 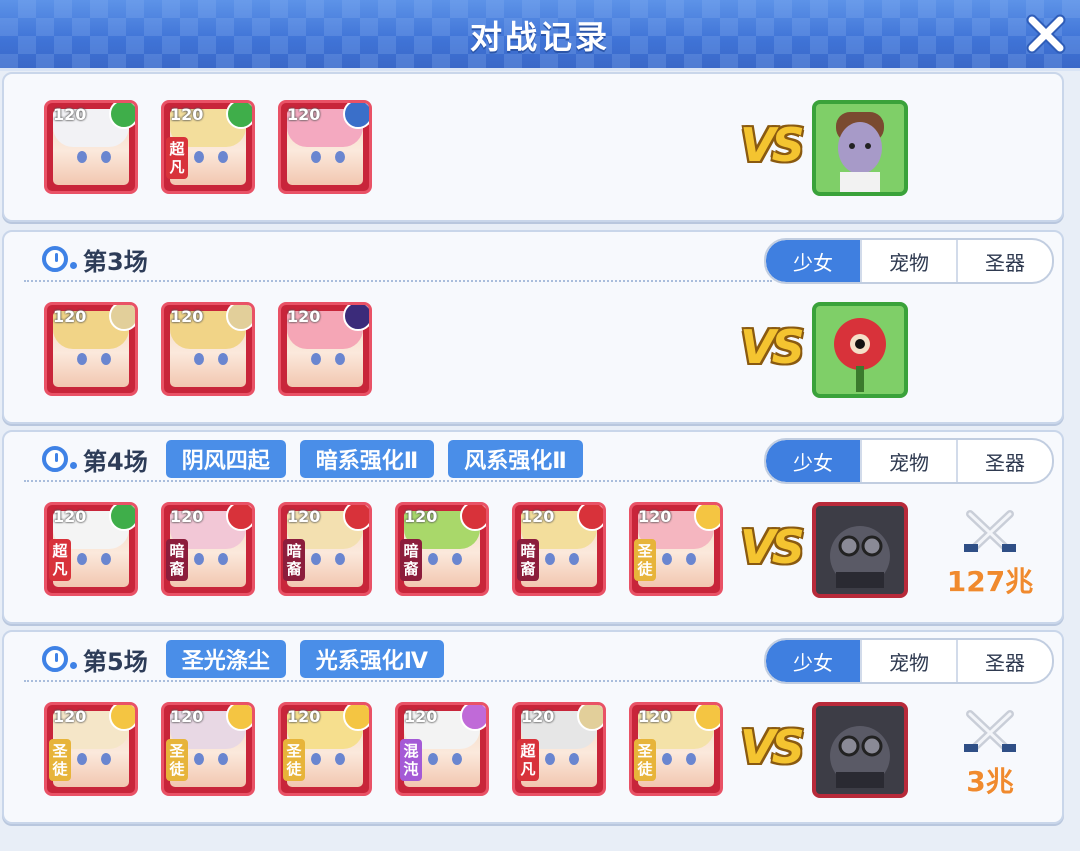 What do you see at coordinates (225, 459) in the screenshot?
I see `buff-badge: 阴风四起` at bounding box center [225, 459].